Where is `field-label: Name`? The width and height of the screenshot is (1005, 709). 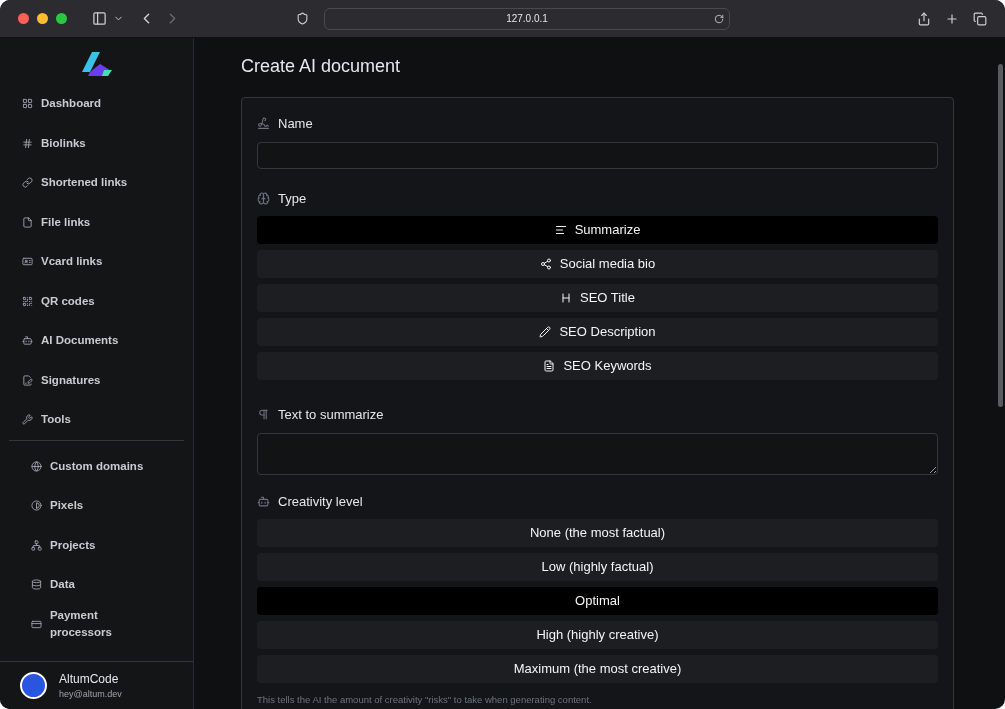 field-label: Name is located at coordinates (295, 124).